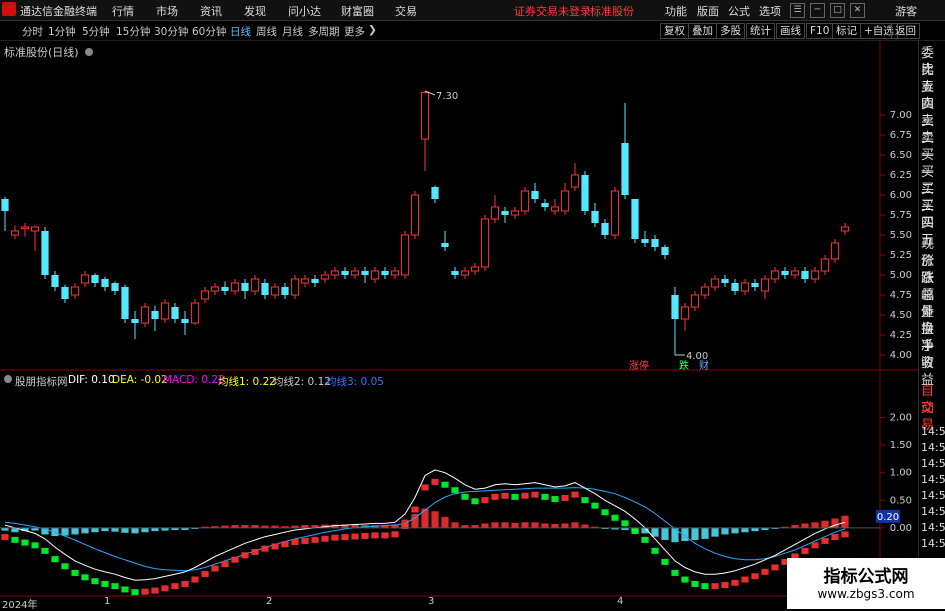 The width and height of the screenshot is (945, 611). Describe the element at coordinates (708, 11) in the screenshot. I see `menu-layout: 版面` at that location.